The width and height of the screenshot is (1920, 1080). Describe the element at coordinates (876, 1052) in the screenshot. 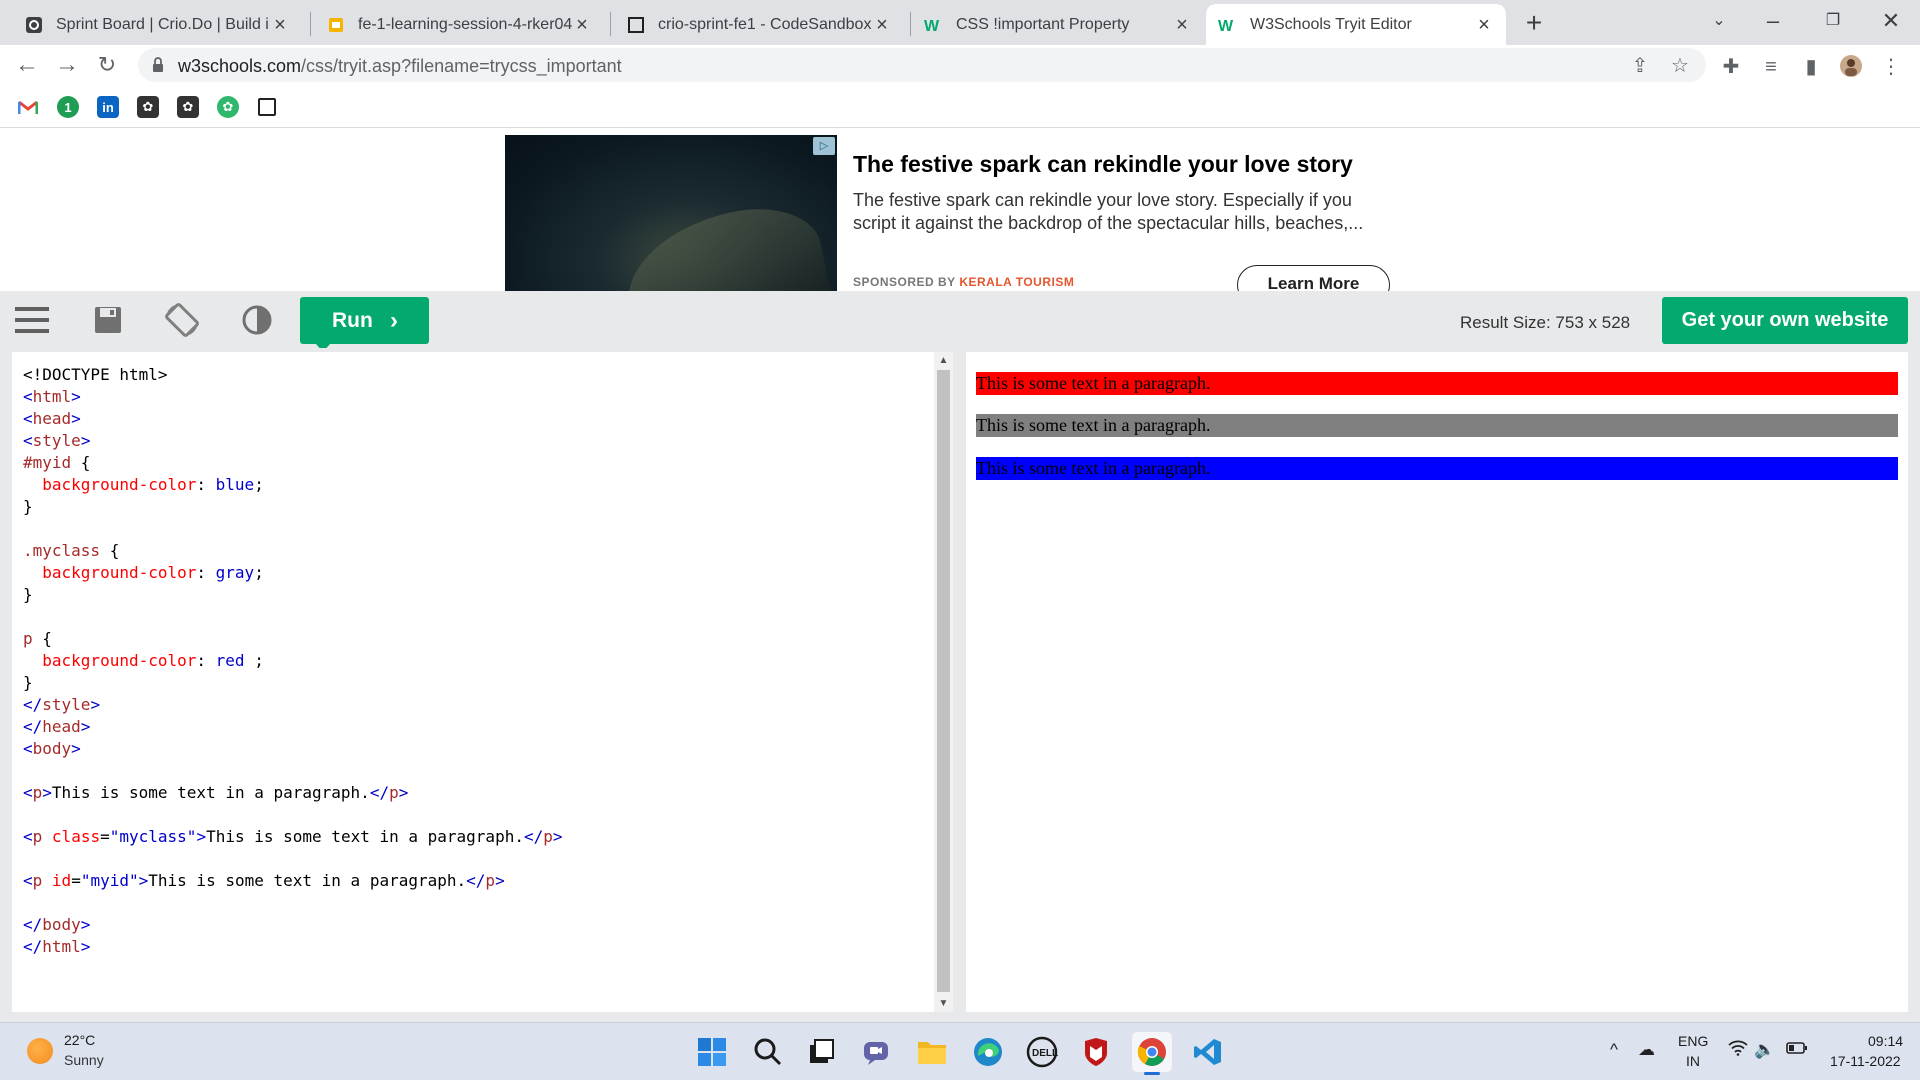

I see `teams-chat-icon` at that location.